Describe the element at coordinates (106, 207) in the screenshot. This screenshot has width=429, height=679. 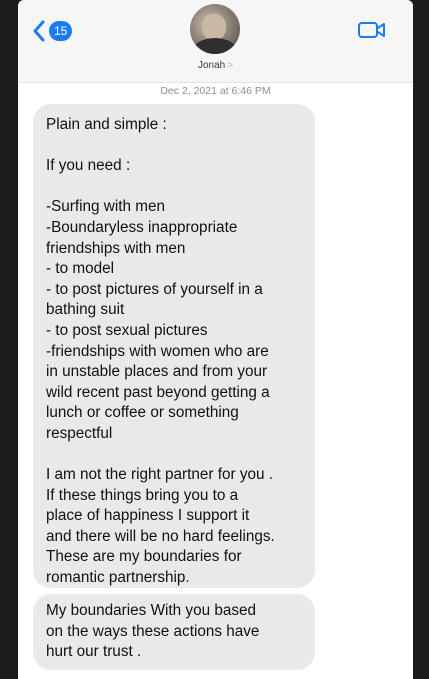
I see `message-line: -Surfing with men` at that location.